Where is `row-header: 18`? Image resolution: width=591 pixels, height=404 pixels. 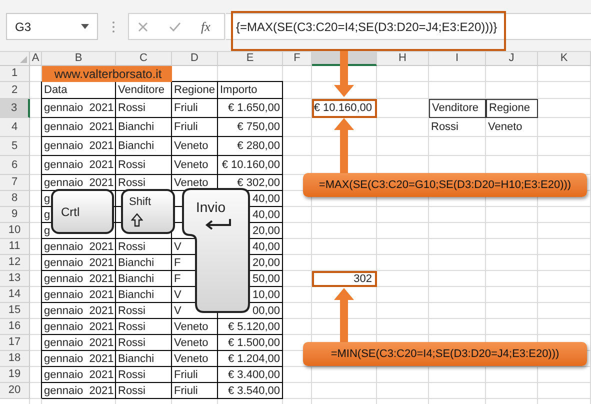
row-header: 18 is located at coordinates (15, 359).